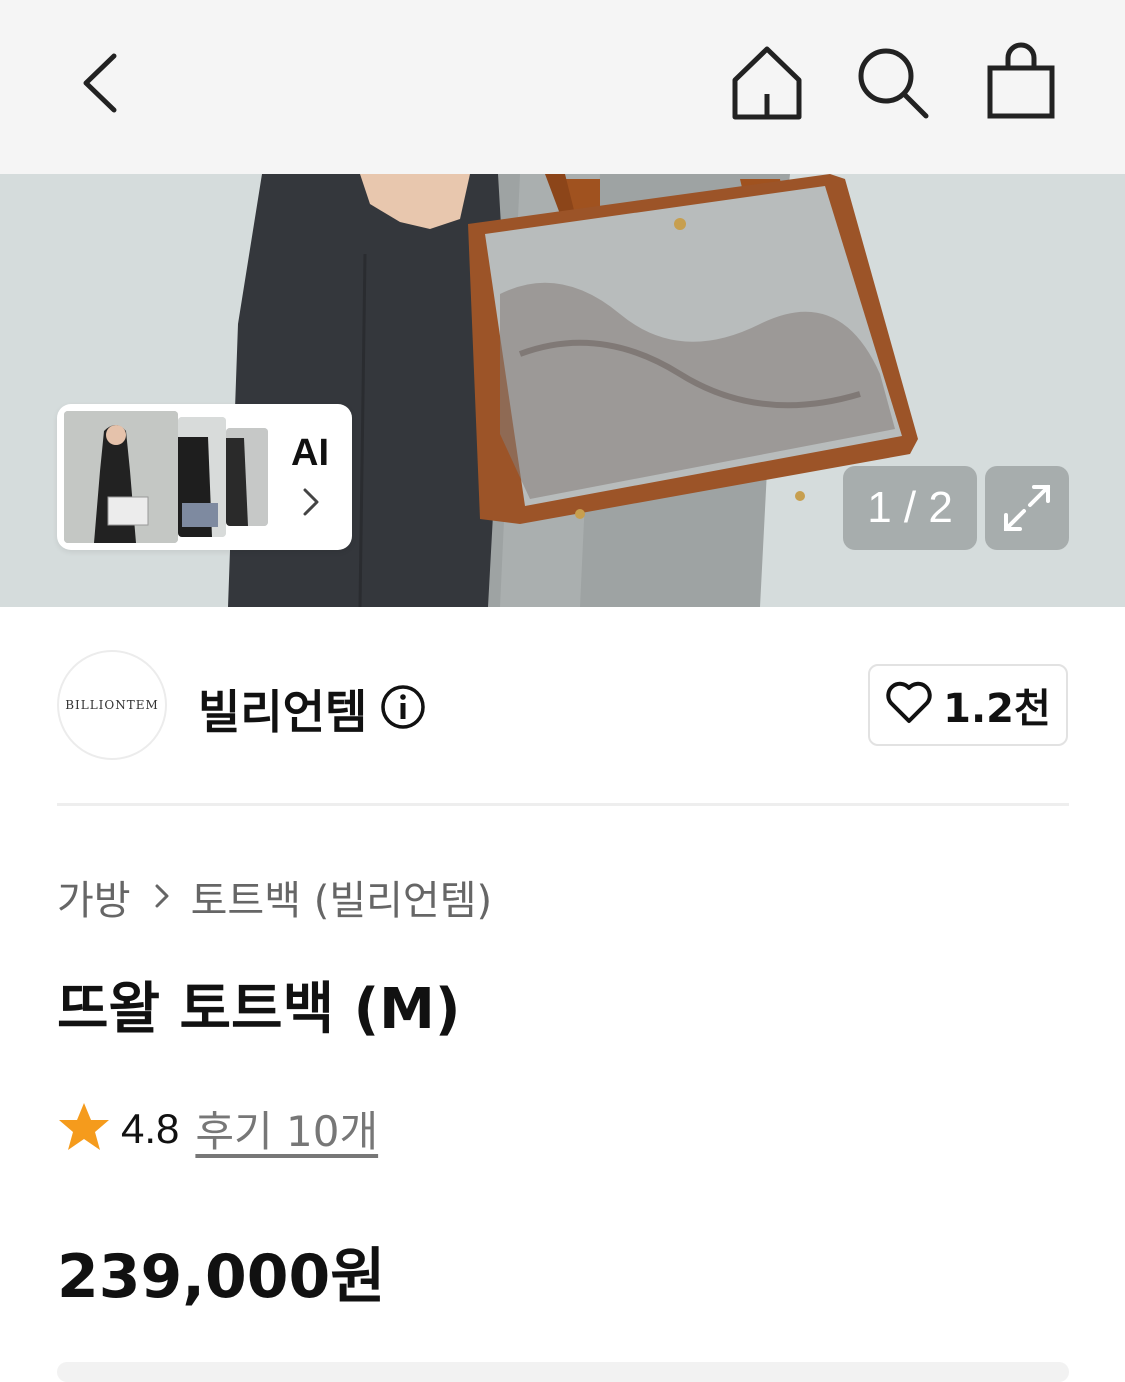 Image resolution: width=1125 pixels, height=1382 pixels. Describe the element at coordinates (997, 709) in the screenshot. I see `like-count: 1.2천` at that location.